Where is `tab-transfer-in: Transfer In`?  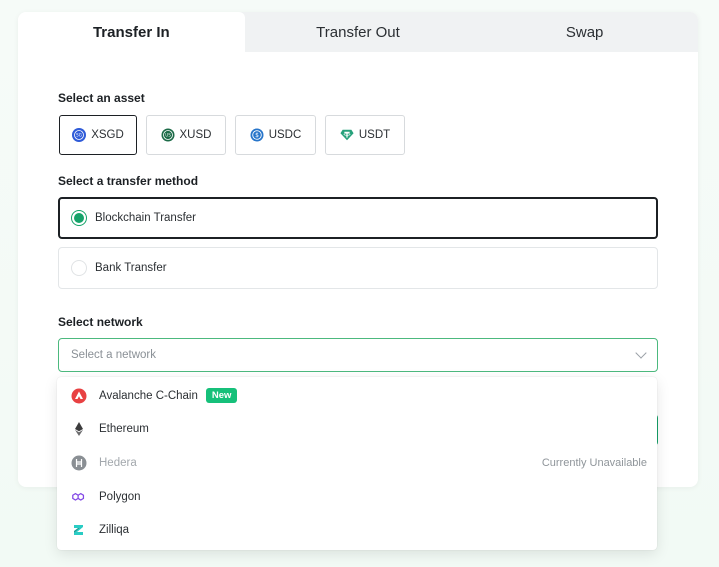
tab-transfer-in: Transfer In is located at coordinates (131, 32).